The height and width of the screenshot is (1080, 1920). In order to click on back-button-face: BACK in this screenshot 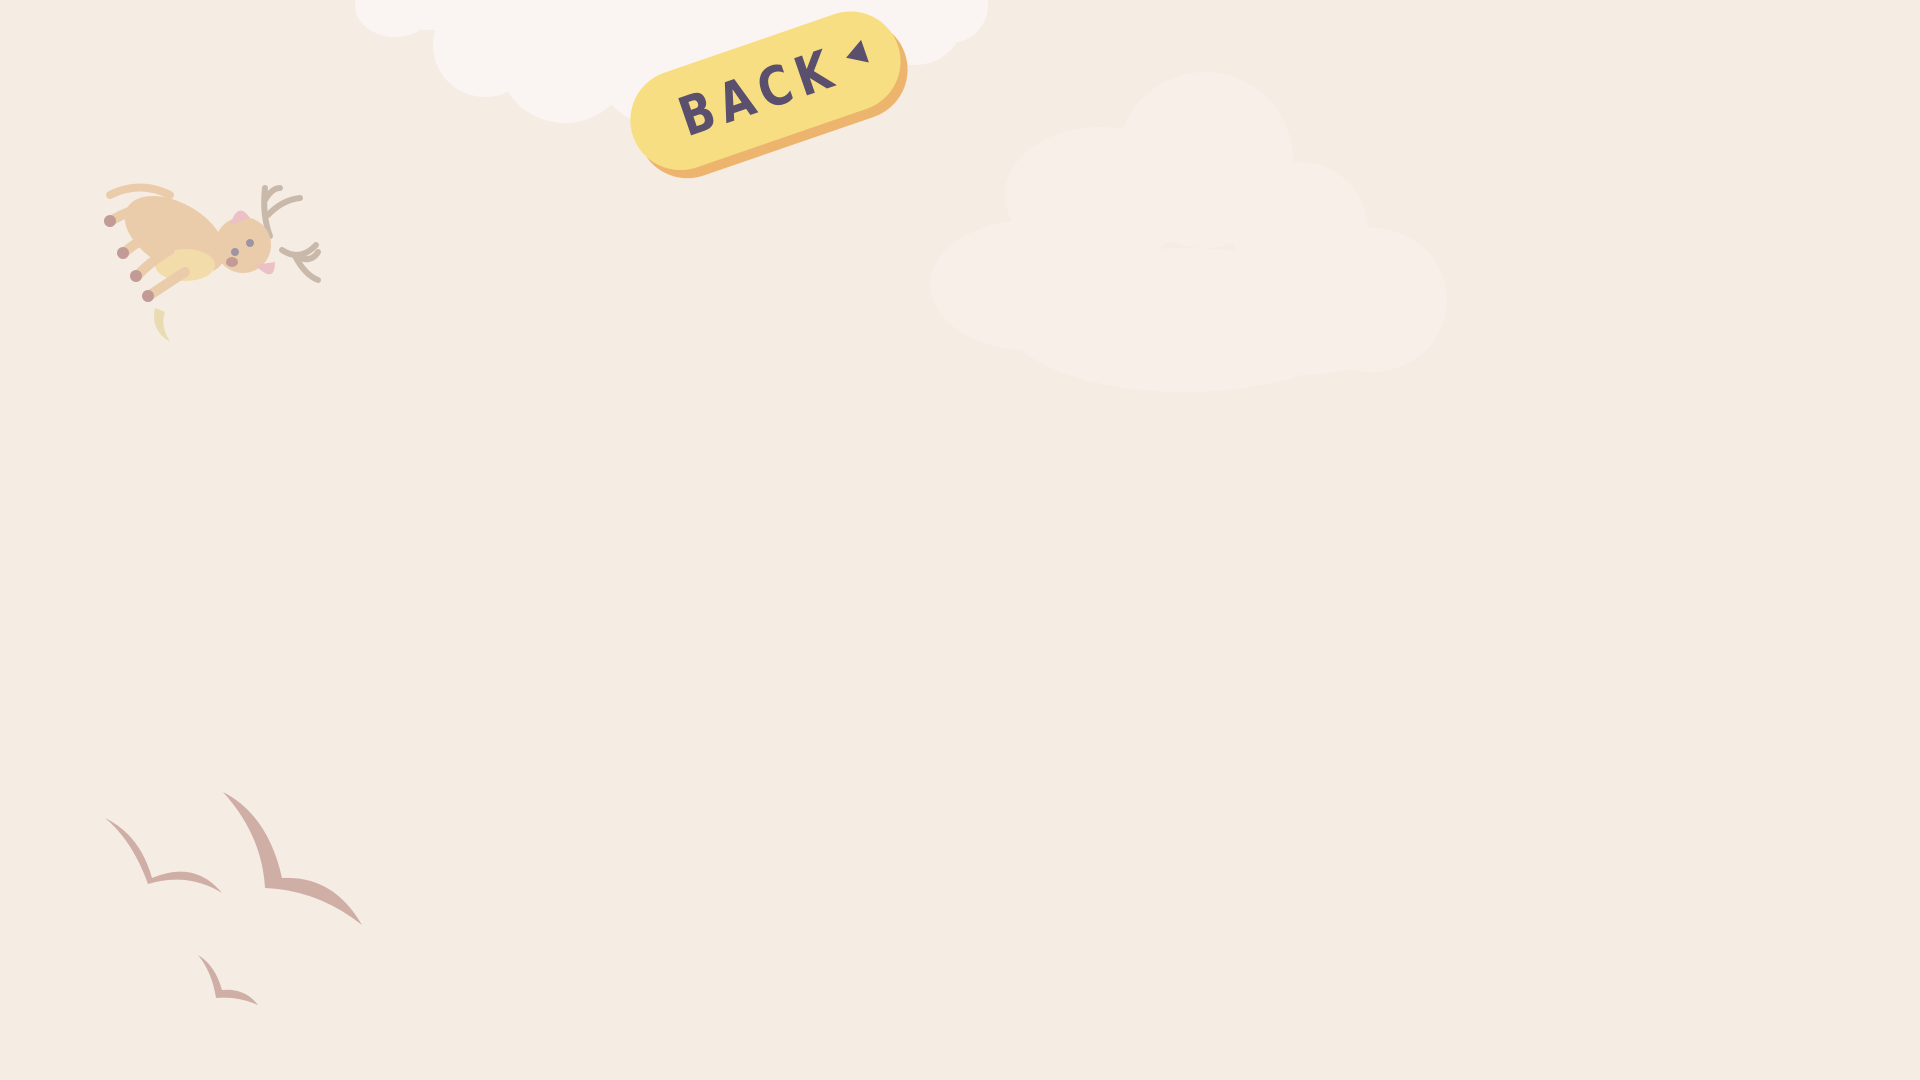, I will do `click(765, 92)`.